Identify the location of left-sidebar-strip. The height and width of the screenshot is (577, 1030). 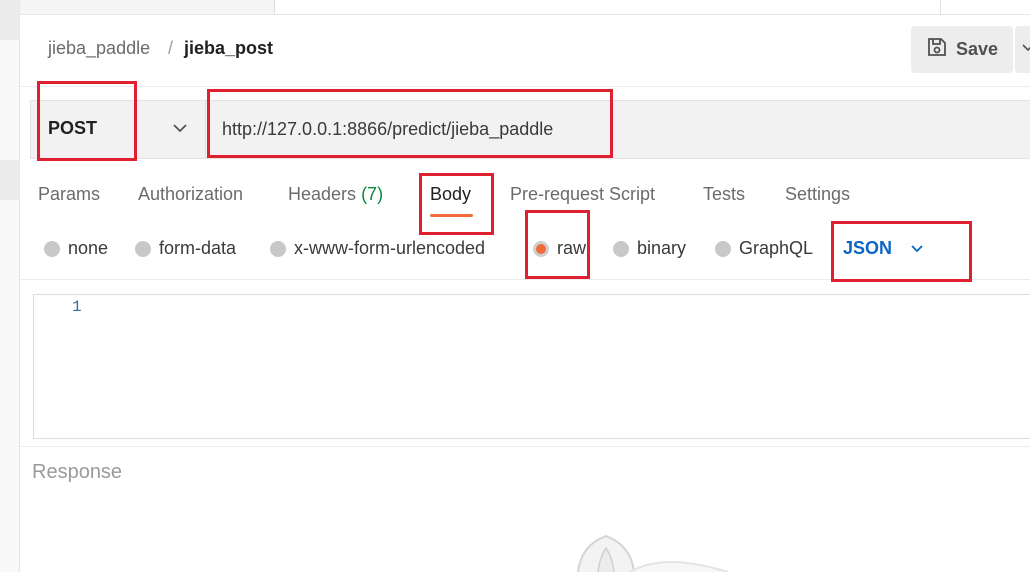
(10, 286).